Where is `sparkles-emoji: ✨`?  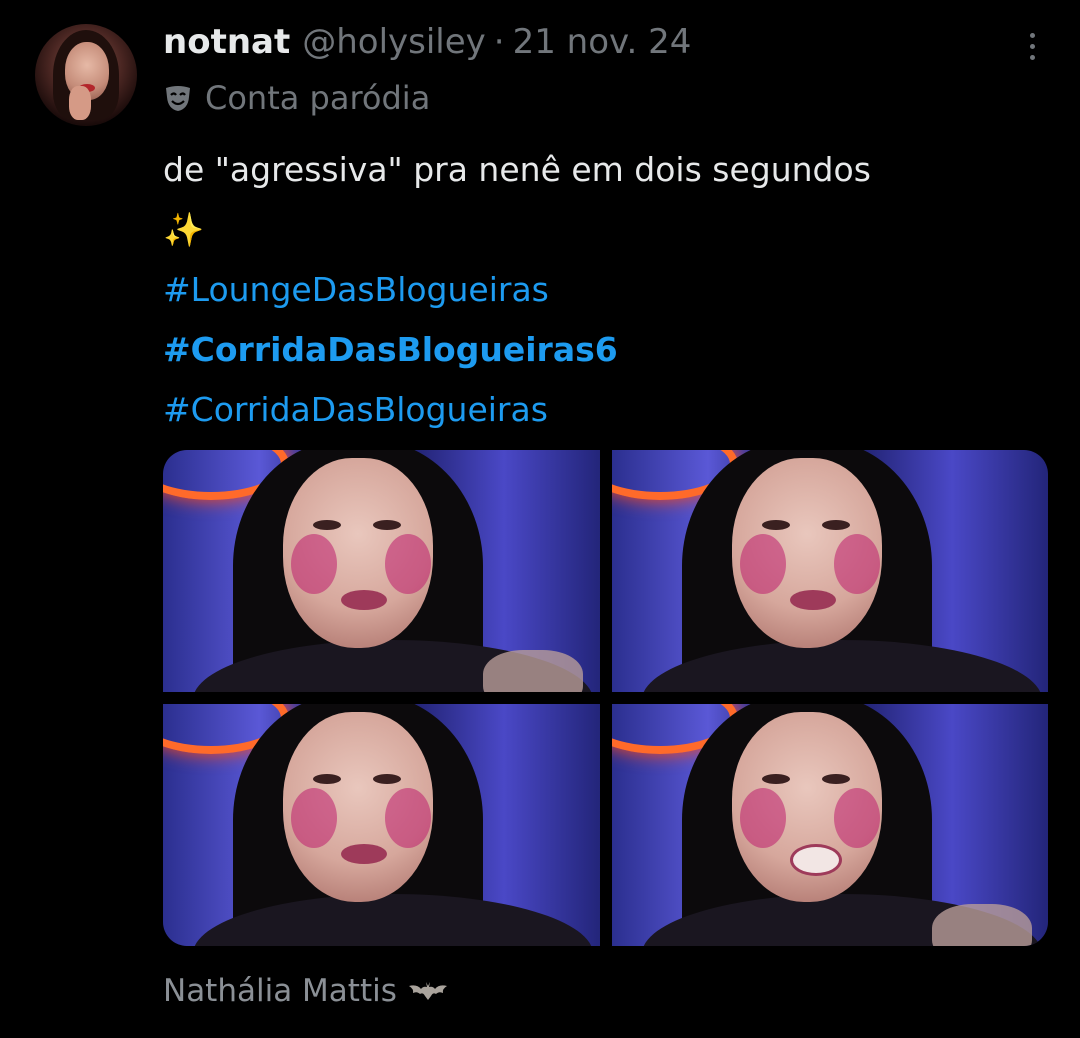 sparkles-emoji: ✨ is located at coordinates (184, 229).